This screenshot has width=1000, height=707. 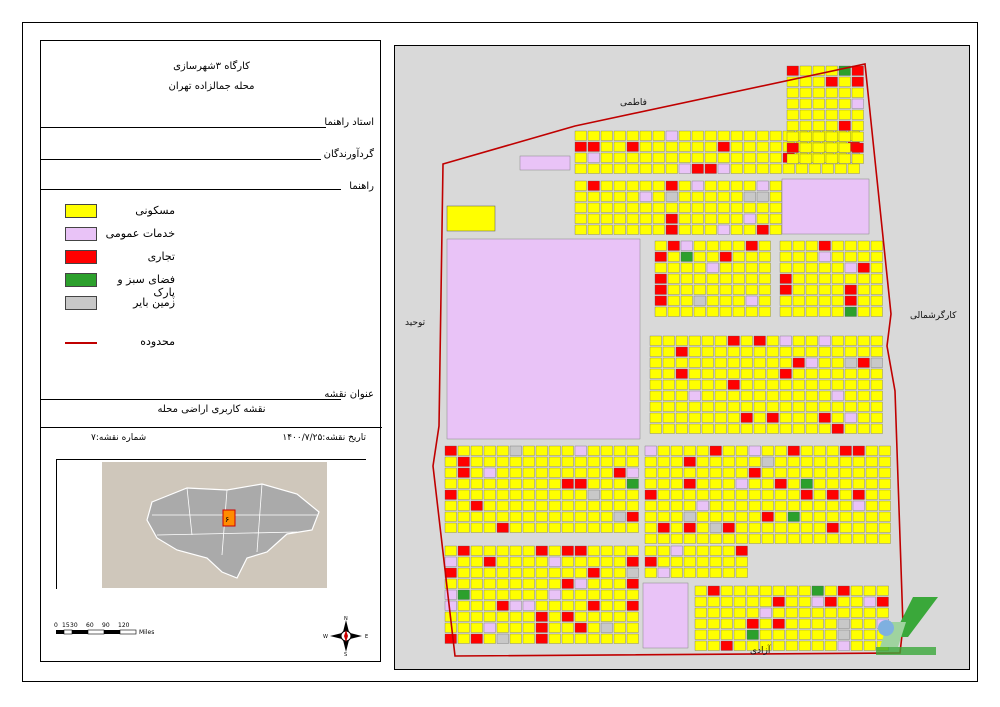 What do you see at coordinates (346, 619) in the screenshot?
I see `svg-text: N` at bounding box center [346, 619].